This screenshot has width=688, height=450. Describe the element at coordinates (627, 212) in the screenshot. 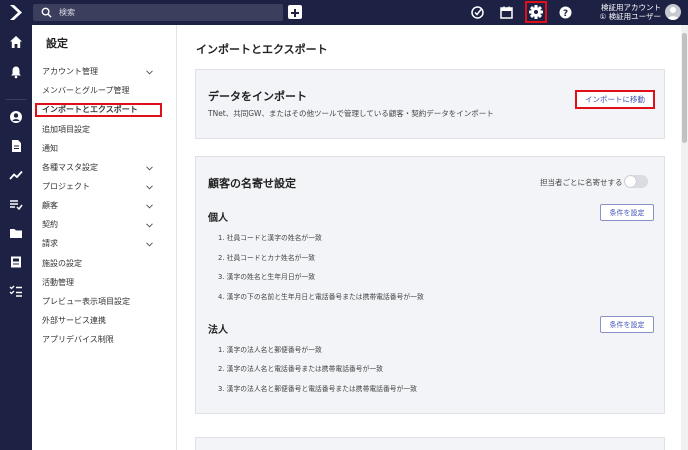

I see `individual-set-condition-button: 条件を設定` at that location.